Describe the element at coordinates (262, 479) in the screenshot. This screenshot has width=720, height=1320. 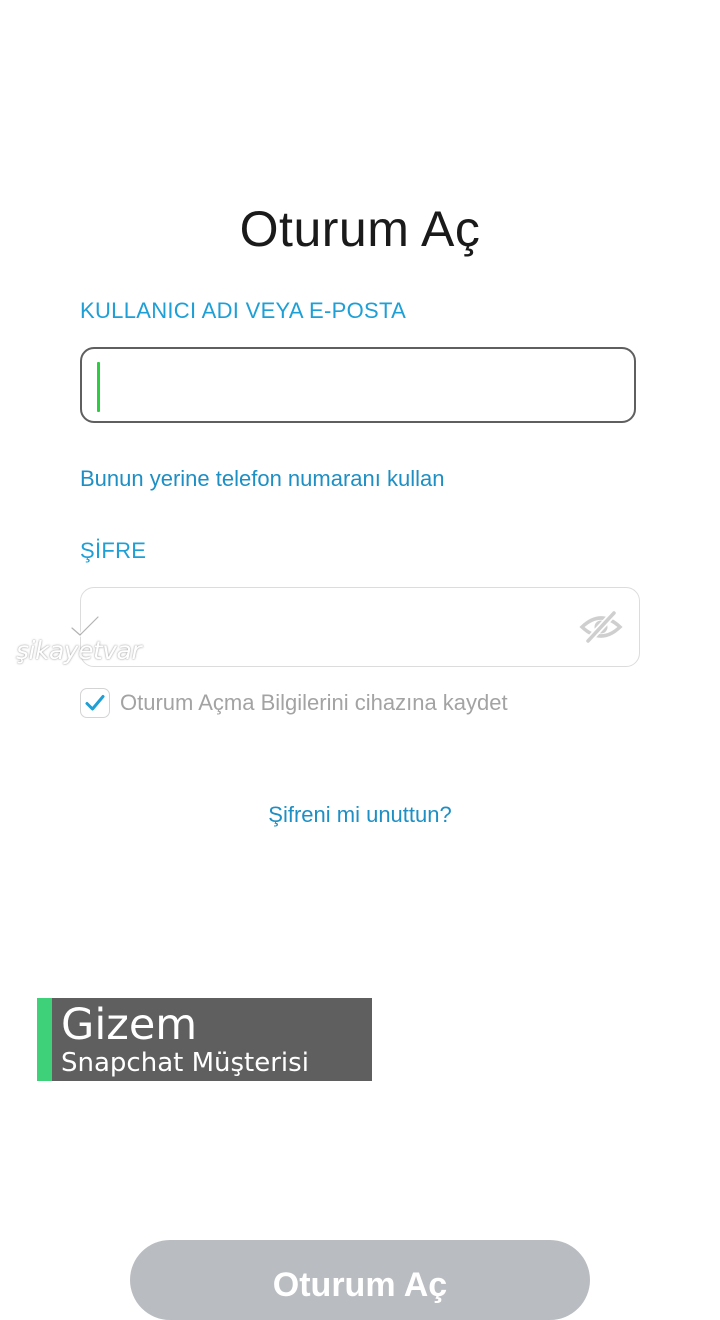
I see `use-phone-number-link: Bunun yerine telefon numaranı kullan` at that location.